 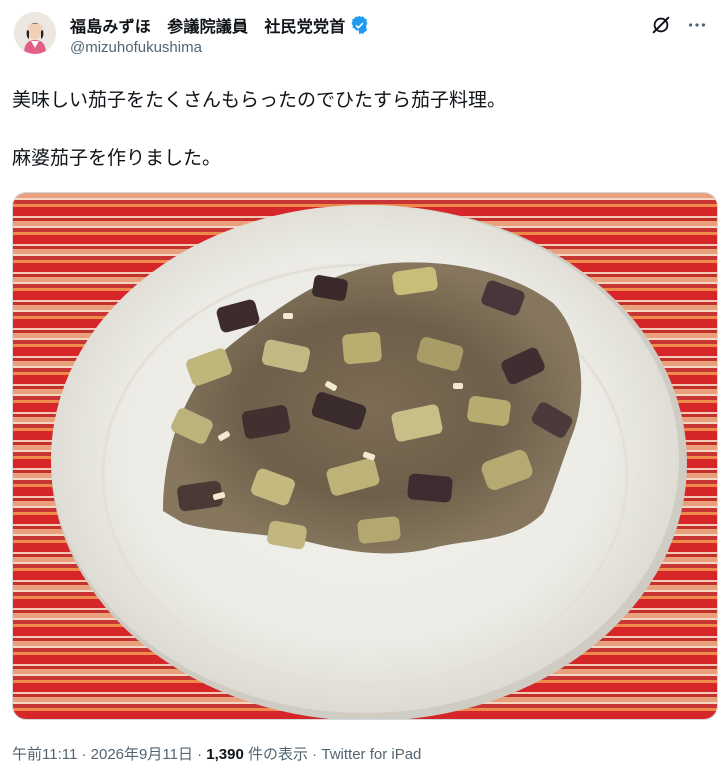 What do you see at coordinates (359, 25) in the screenshot?
I see `verified-badge-icon` at bounding box center [359, 25].